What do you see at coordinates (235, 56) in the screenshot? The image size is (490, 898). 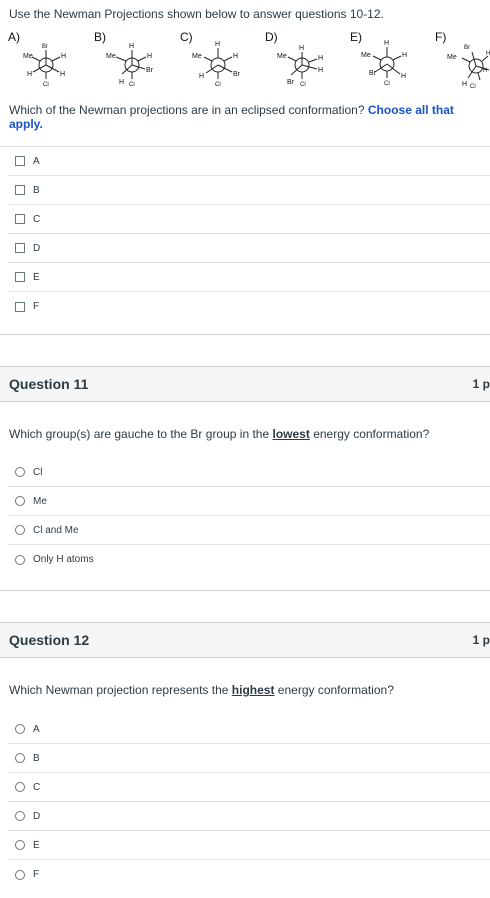 I see `newman-c-back-right: H` at bounding box center [235, 56].